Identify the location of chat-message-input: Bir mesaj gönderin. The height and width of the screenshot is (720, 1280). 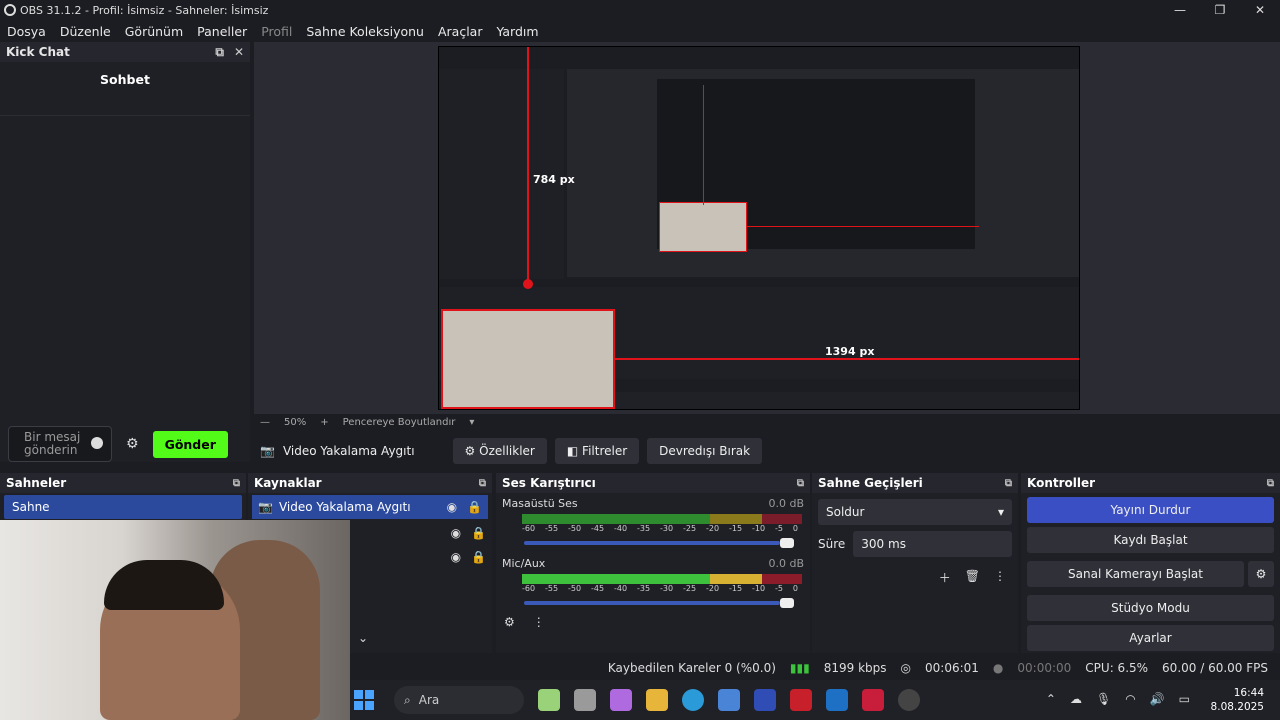
(60, 444).